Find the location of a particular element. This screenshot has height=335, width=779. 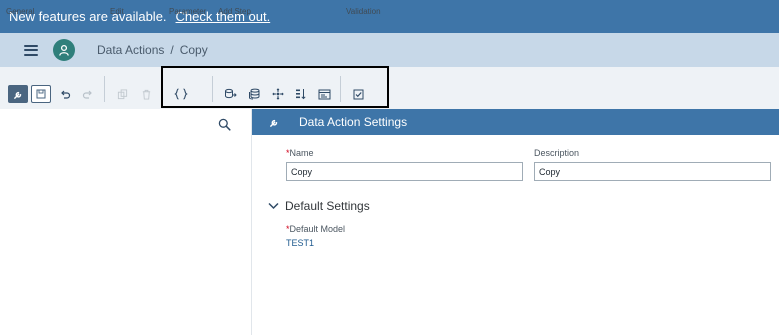

save-button is located at coordinates (41, 94).